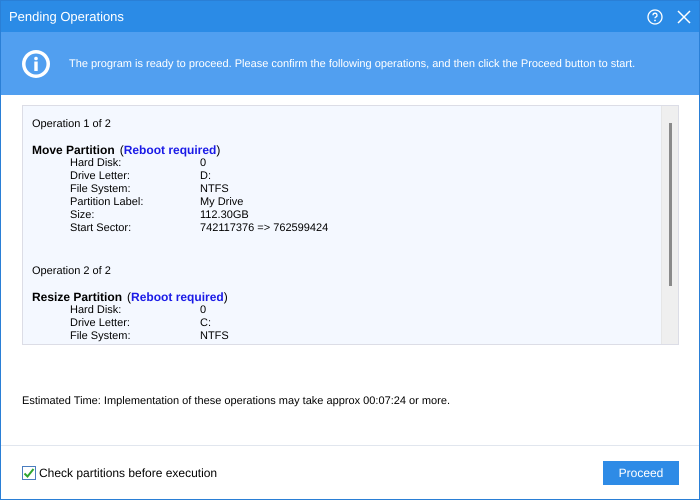 The width and height of the screenshot is (700, 500). Describe the element at coordinates (641, 472) in the screenshot. I see `proceed-button: Proceed` at that location.